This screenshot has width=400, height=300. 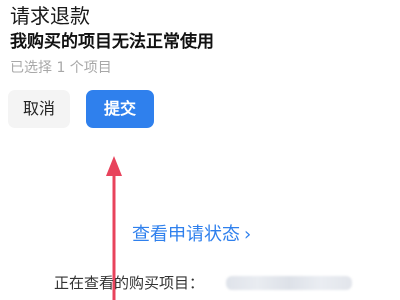 I want to click on selected-count-text: 已选择 1 个项目, so click(x=61, y=68).